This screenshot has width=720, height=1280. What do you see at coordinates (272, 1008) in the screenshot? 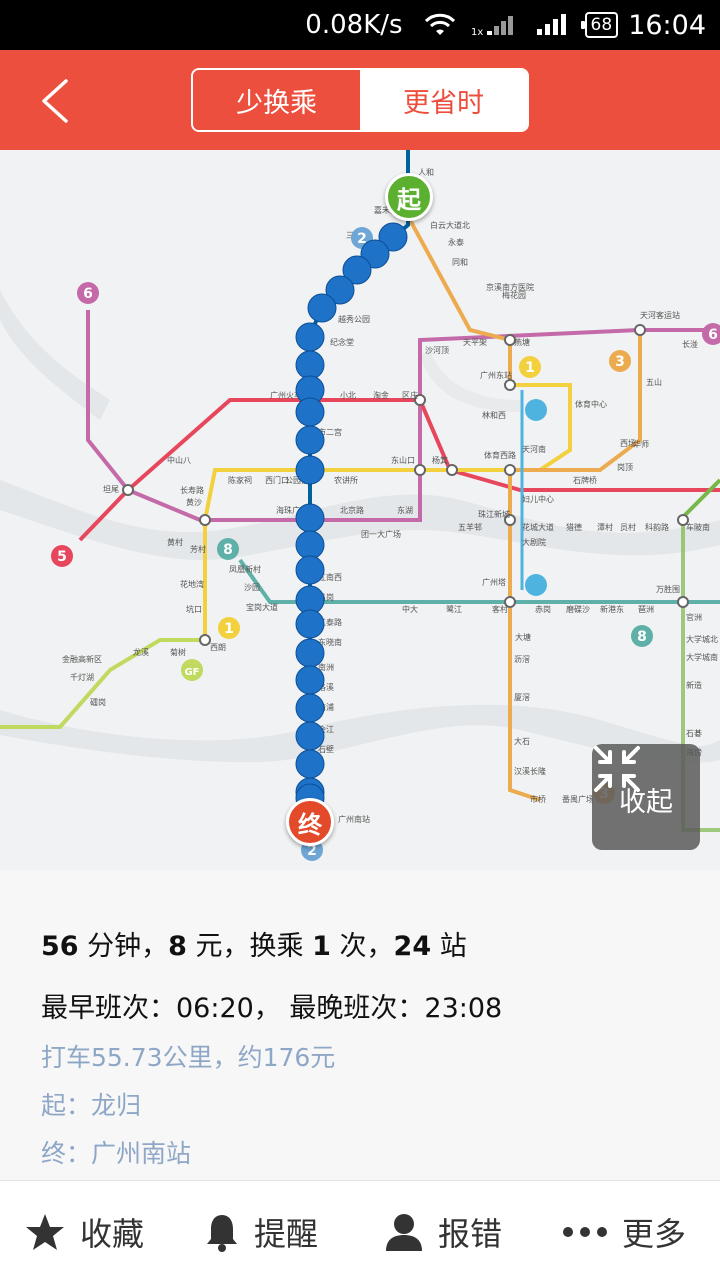
I see `train-schedule: 最早班次：06:20， 最晚班次：23:08` at bounding box center [272, 1008].